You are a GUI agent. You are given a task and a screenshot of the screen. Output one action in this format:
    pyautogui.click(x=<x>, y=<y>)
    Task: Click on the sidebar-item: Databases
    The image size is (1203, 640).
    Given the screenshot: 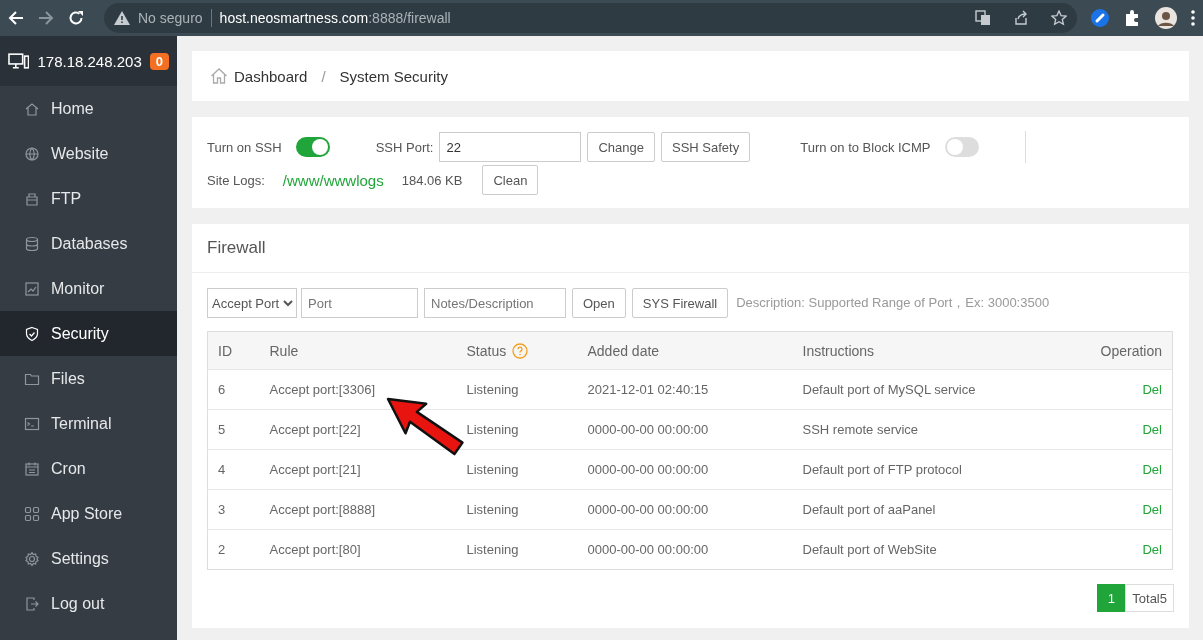 What is the action you would take?
    pyautogui.click(x=88, y=243)
    